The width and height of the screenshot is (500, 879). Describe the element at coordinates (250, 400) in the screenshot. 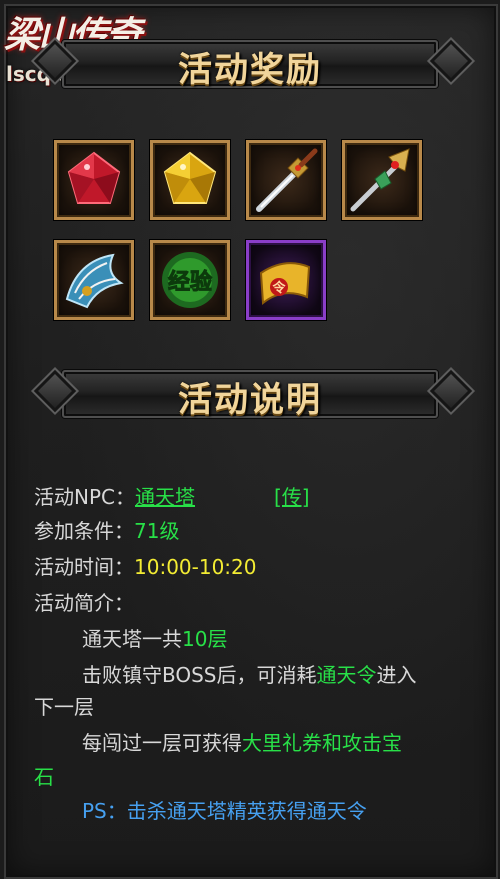

I see `description-title: 活动说明` at that location.